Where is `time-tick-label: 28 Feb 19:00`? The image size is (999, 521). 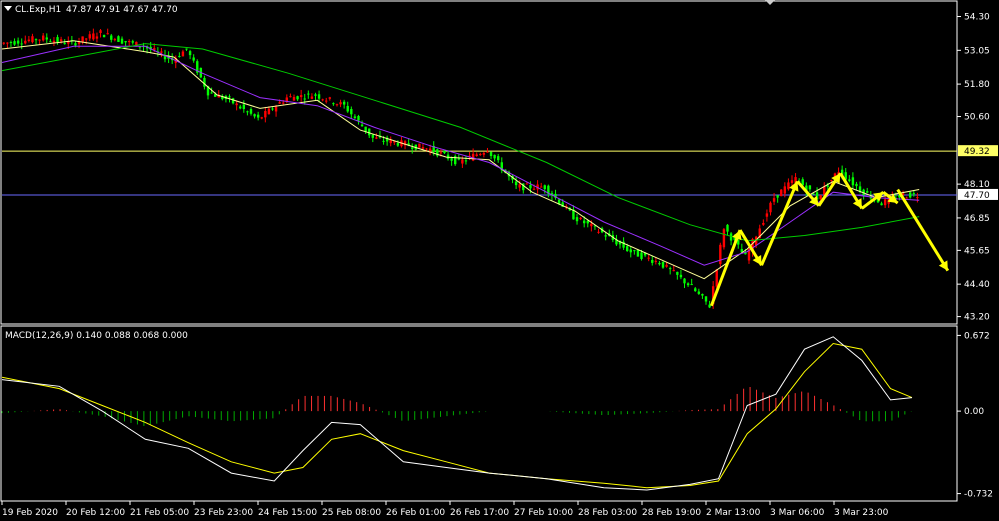 time-tick-label: 28 Feb 19:00 is located at coordinates (671, 513).